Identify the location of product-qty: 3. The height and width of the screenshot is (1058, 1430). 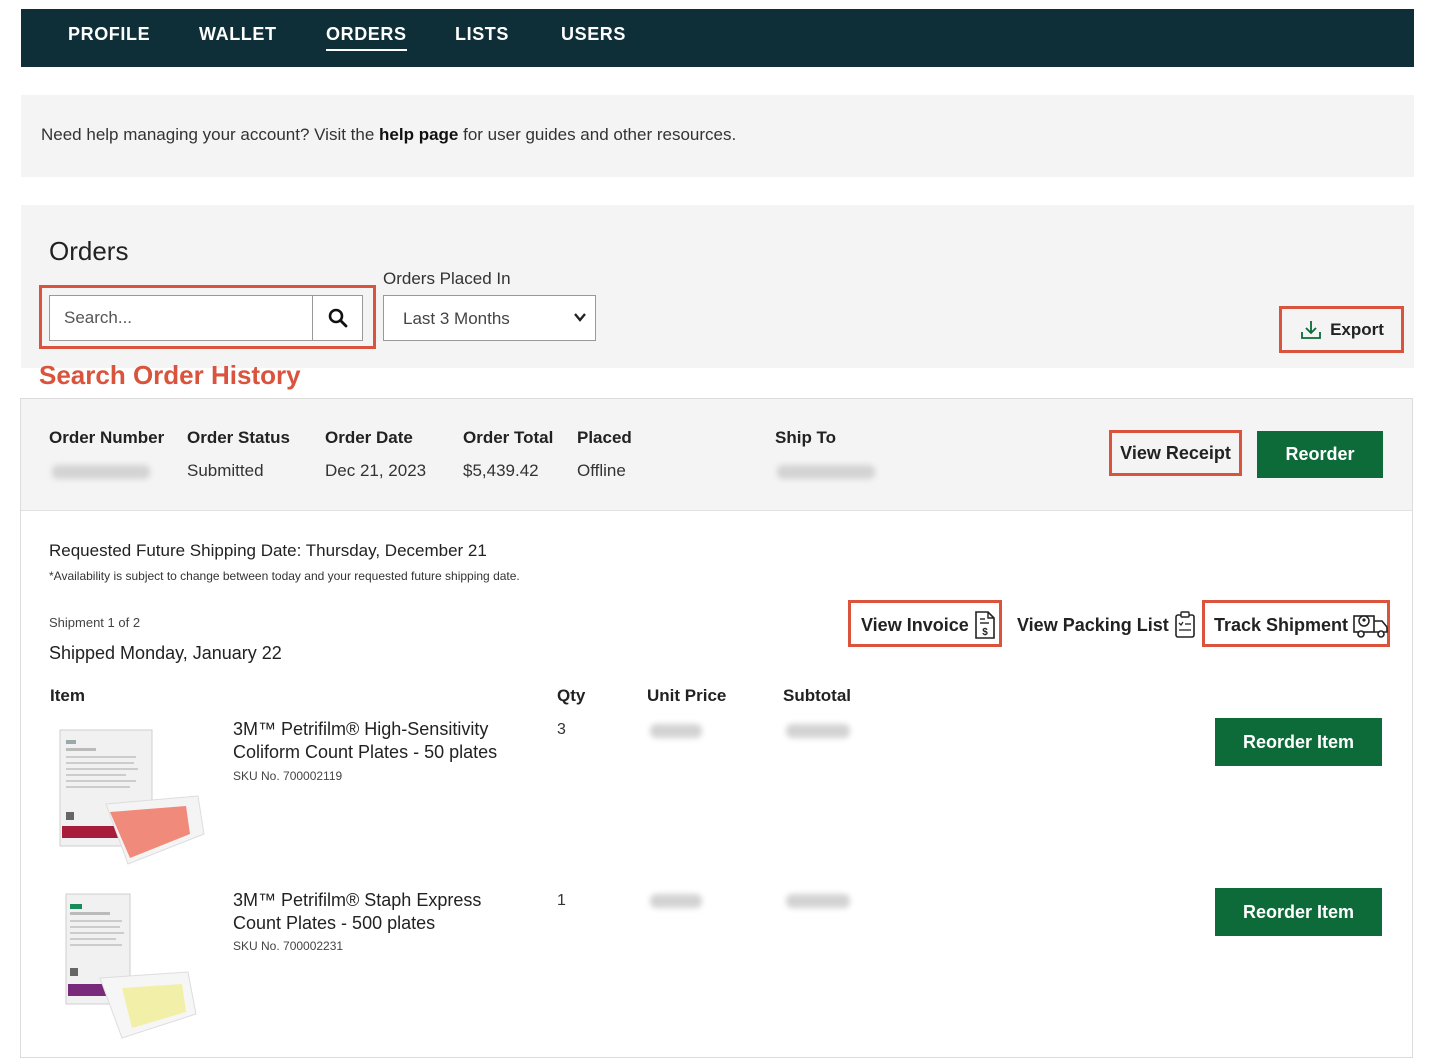
(561, 729).